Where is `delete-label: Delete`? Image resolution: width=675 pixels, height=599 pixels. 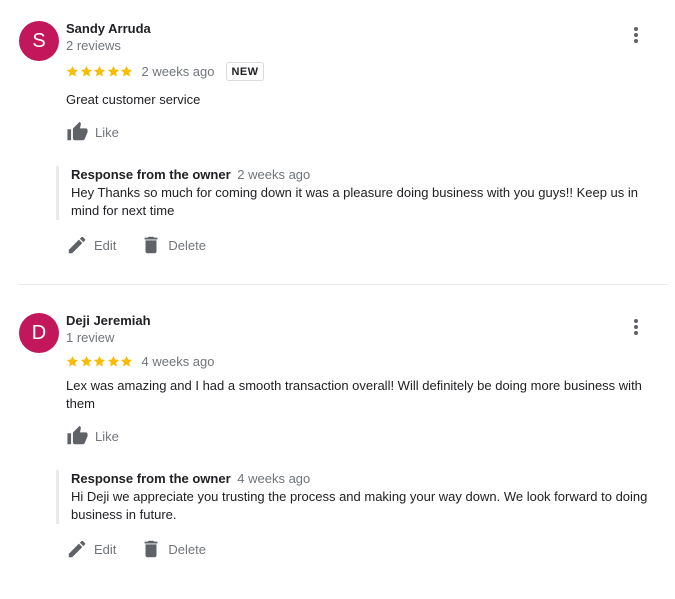
delete-label: Delete is located at coordinates (187, 549).